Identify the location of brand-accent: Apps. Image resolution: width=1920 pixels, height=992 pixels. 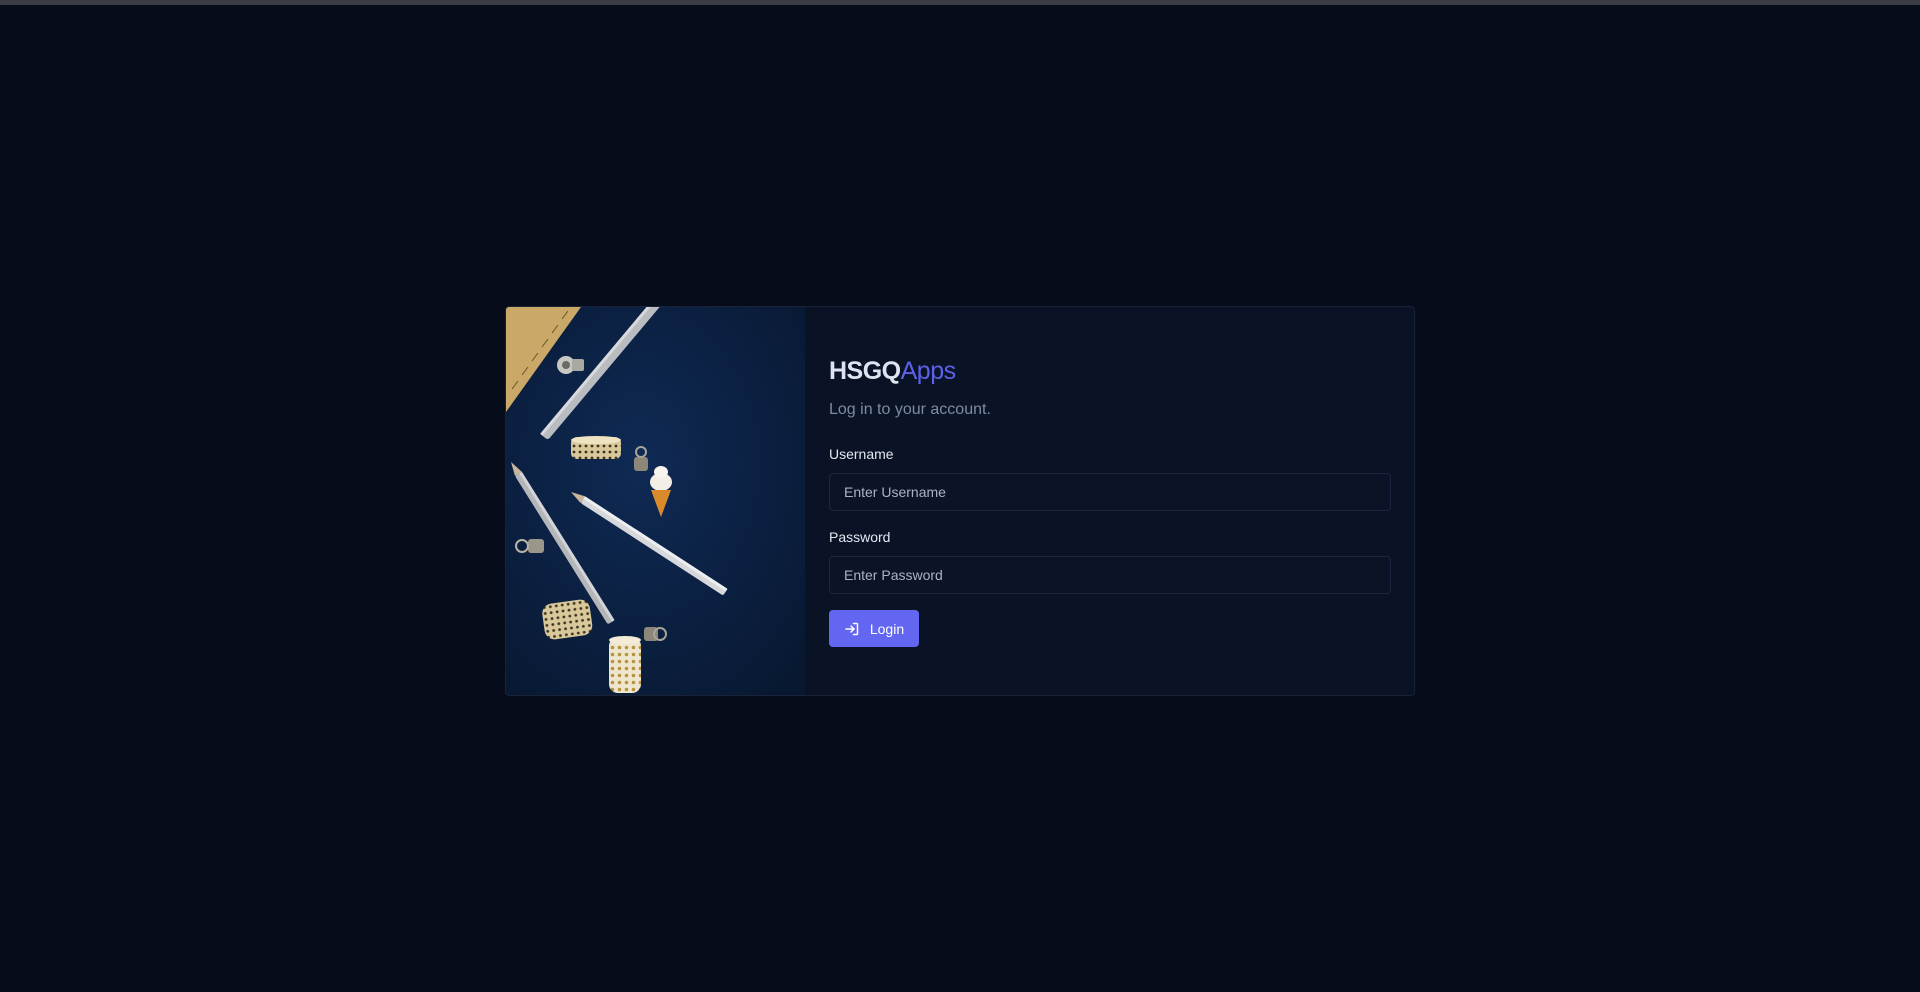
(928, 371).